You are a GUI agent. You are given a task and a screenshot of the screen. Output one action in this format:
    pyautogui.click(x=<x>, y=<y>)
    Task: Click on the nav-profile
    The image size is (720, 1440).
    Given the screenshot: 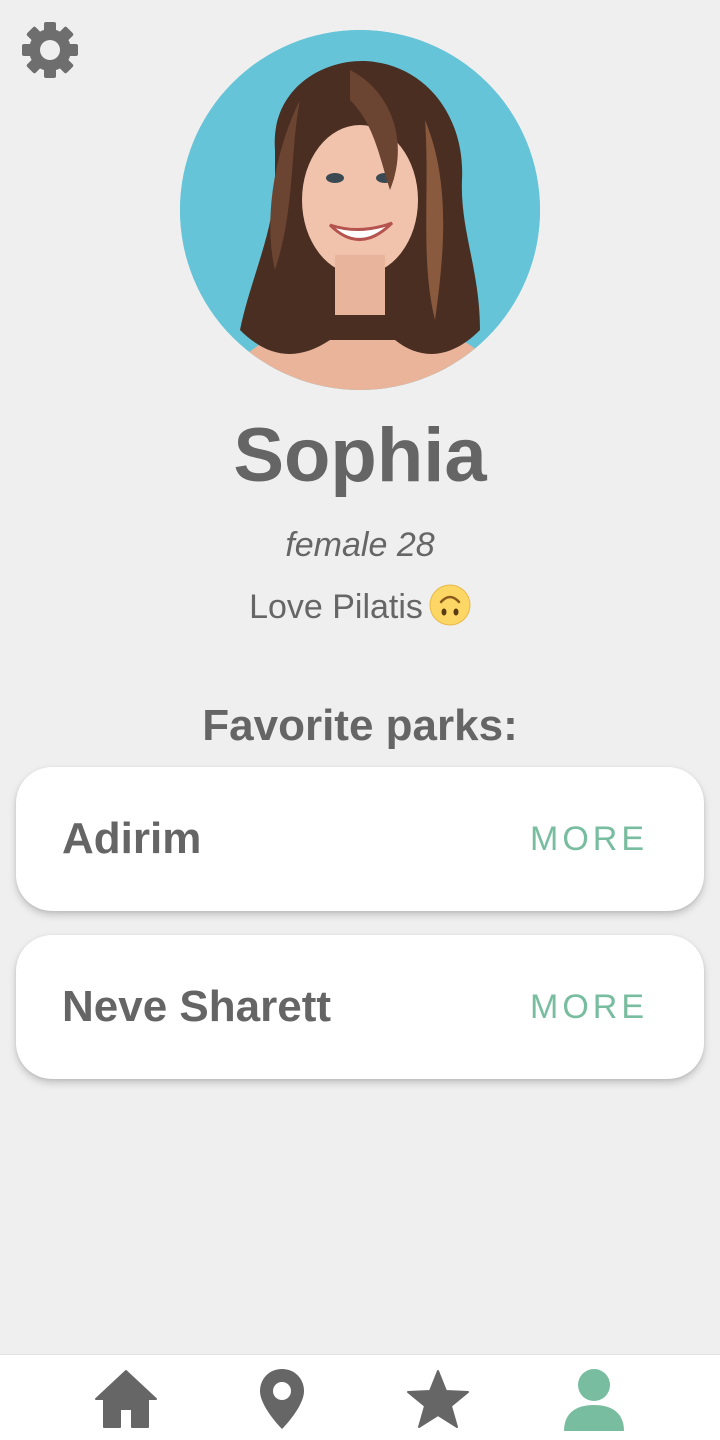 What is the action you would take?
    pyautogui.click(x=594, y=1399)
    